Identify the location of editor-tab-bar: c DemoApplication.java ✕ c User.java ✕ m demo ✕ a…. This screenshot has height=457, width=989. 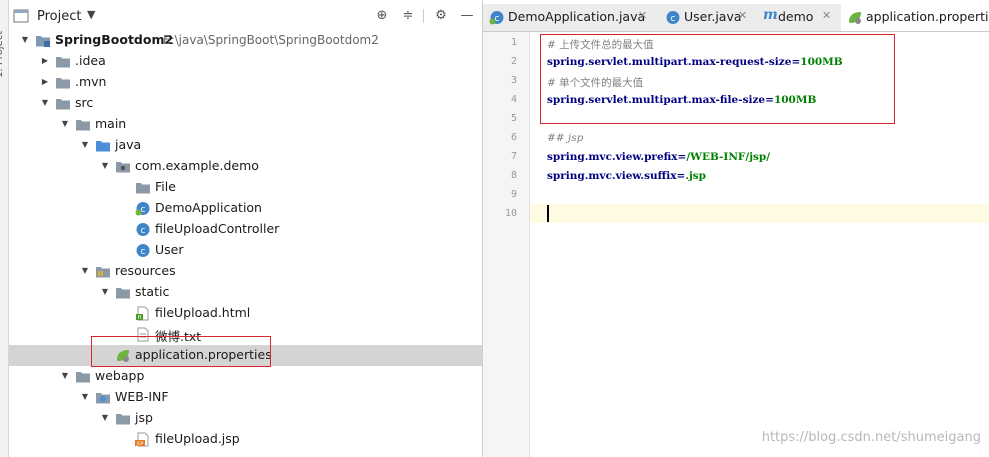
(736, 18).